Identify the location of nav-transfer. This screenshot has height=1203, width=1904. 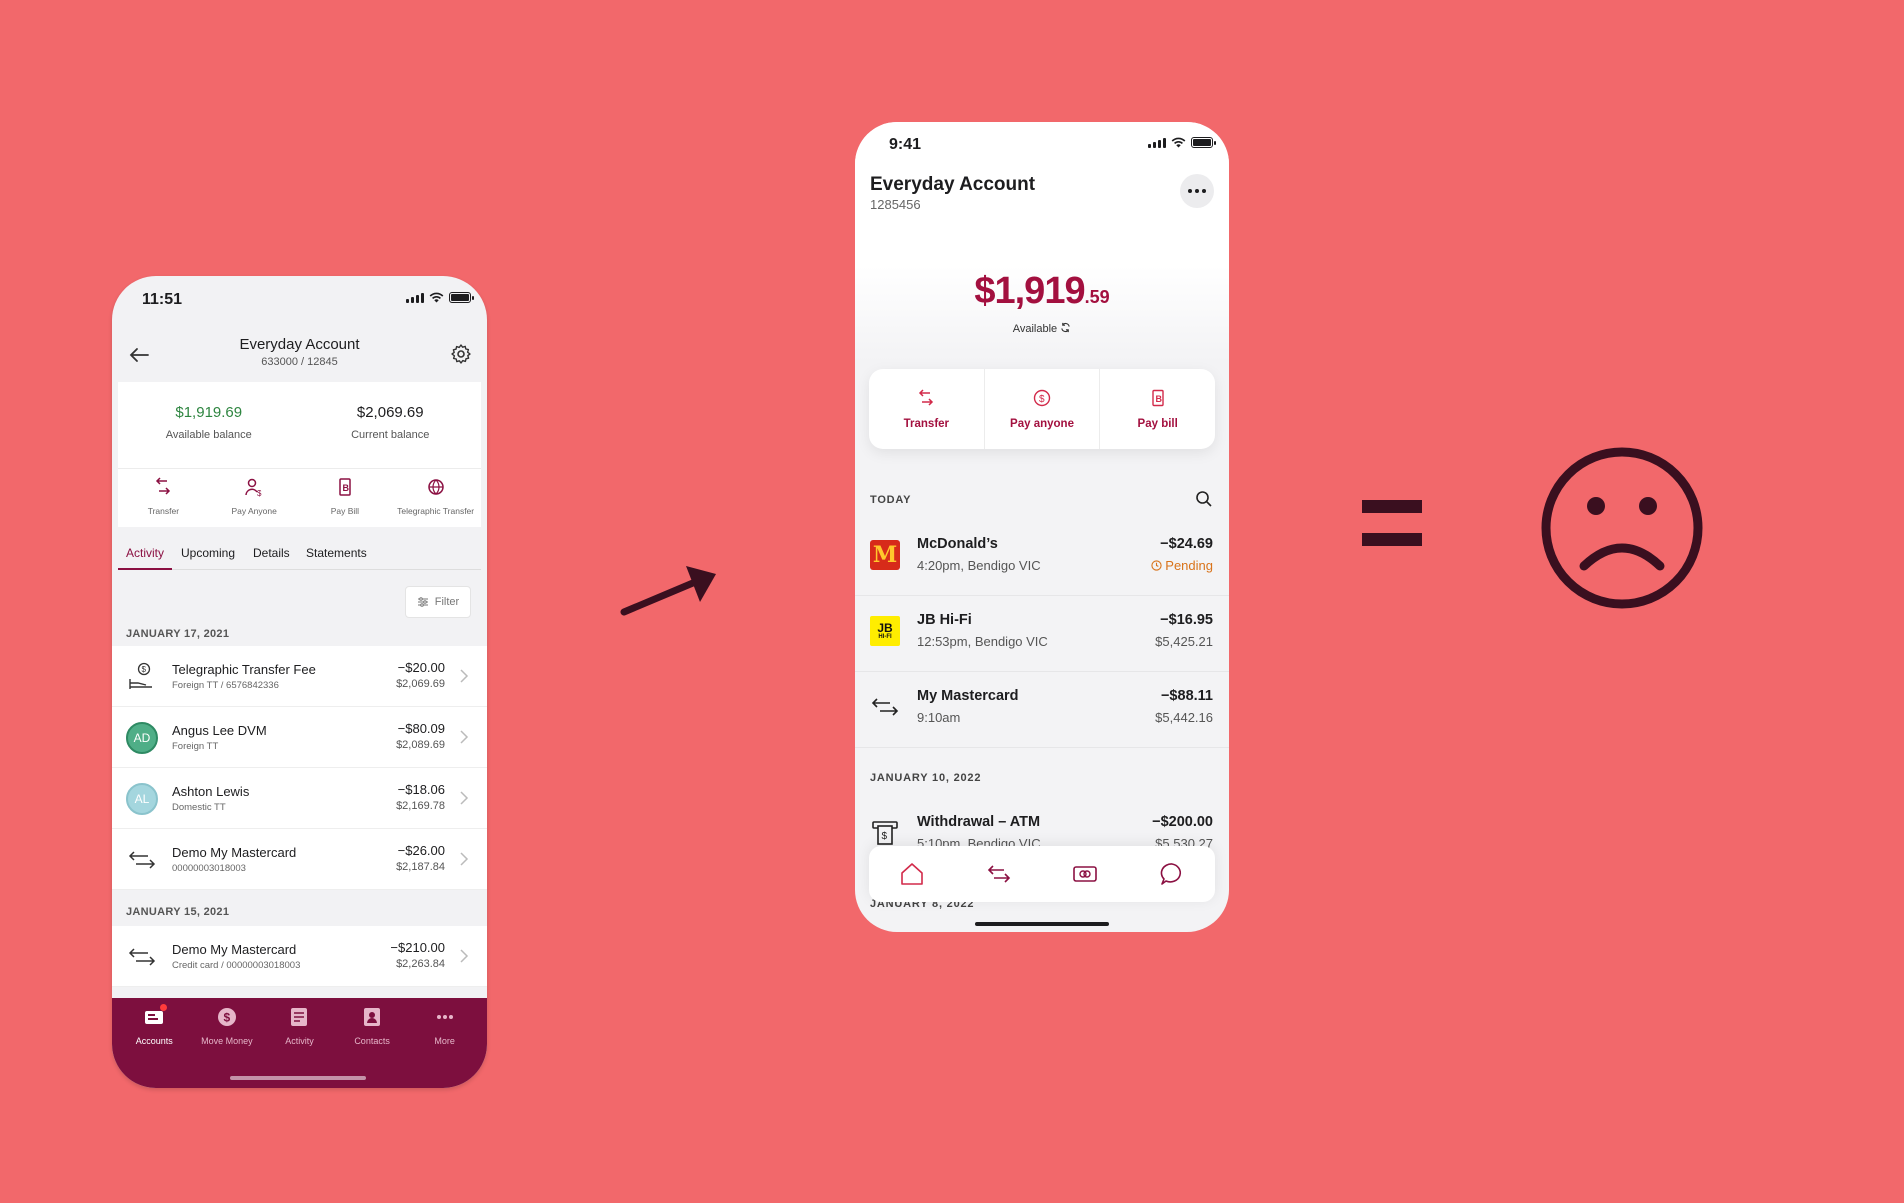
(999, 874).